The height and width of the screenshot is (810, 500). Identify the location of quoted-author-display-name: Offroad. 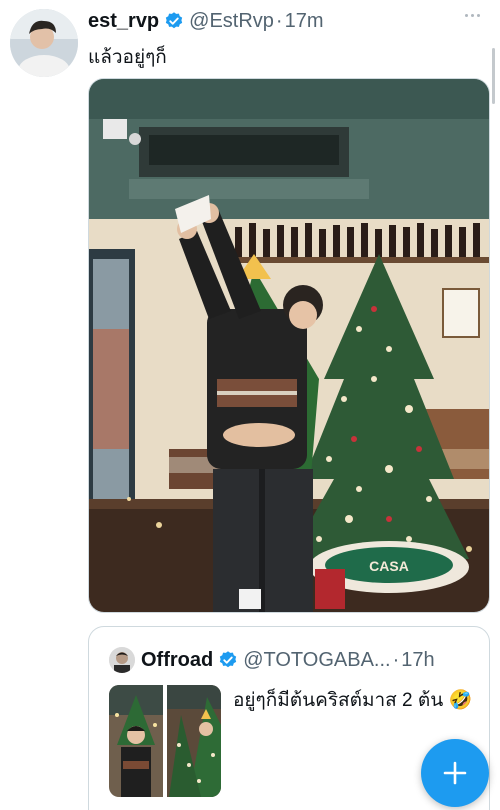
(177, 660).